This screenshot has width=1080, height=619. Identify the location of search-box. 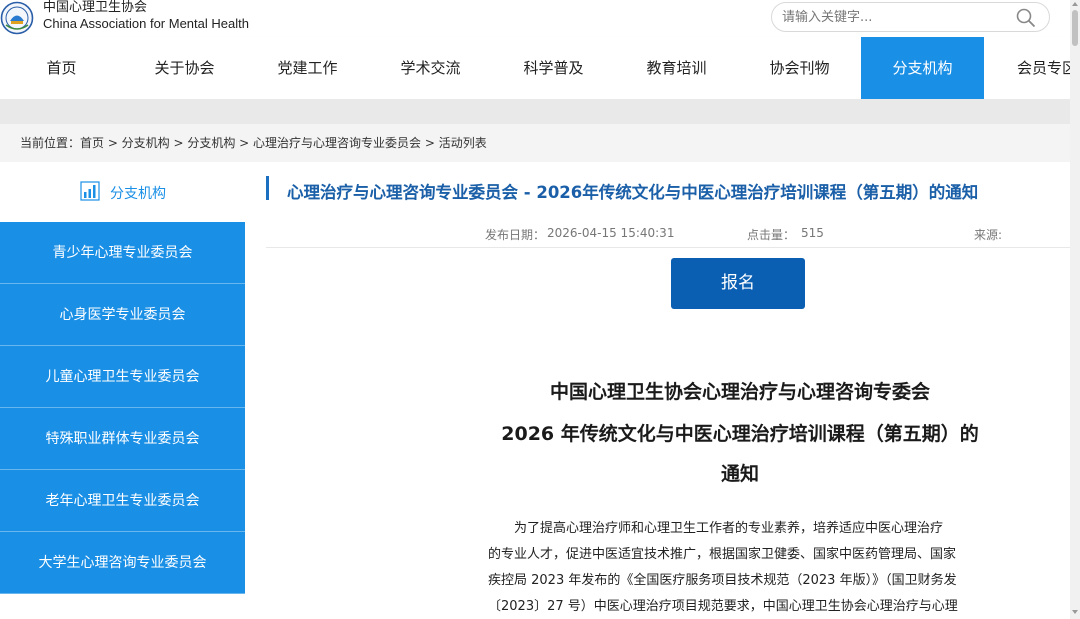
(910, 17).